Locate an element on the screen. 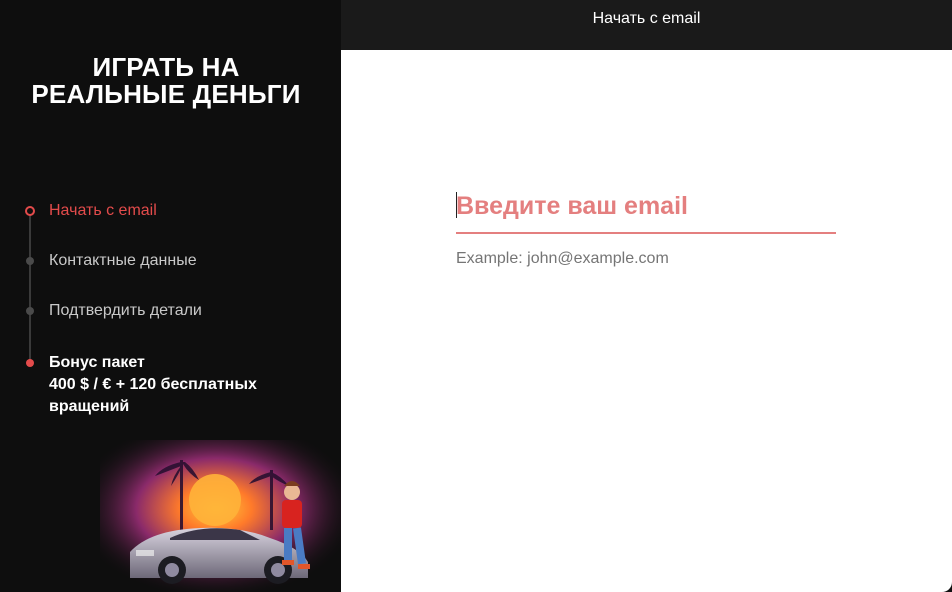 This screenshot has height=592, width=952. sidebar-title-line1: ИГРАТЬ НА is located at coordinates (166, 67).